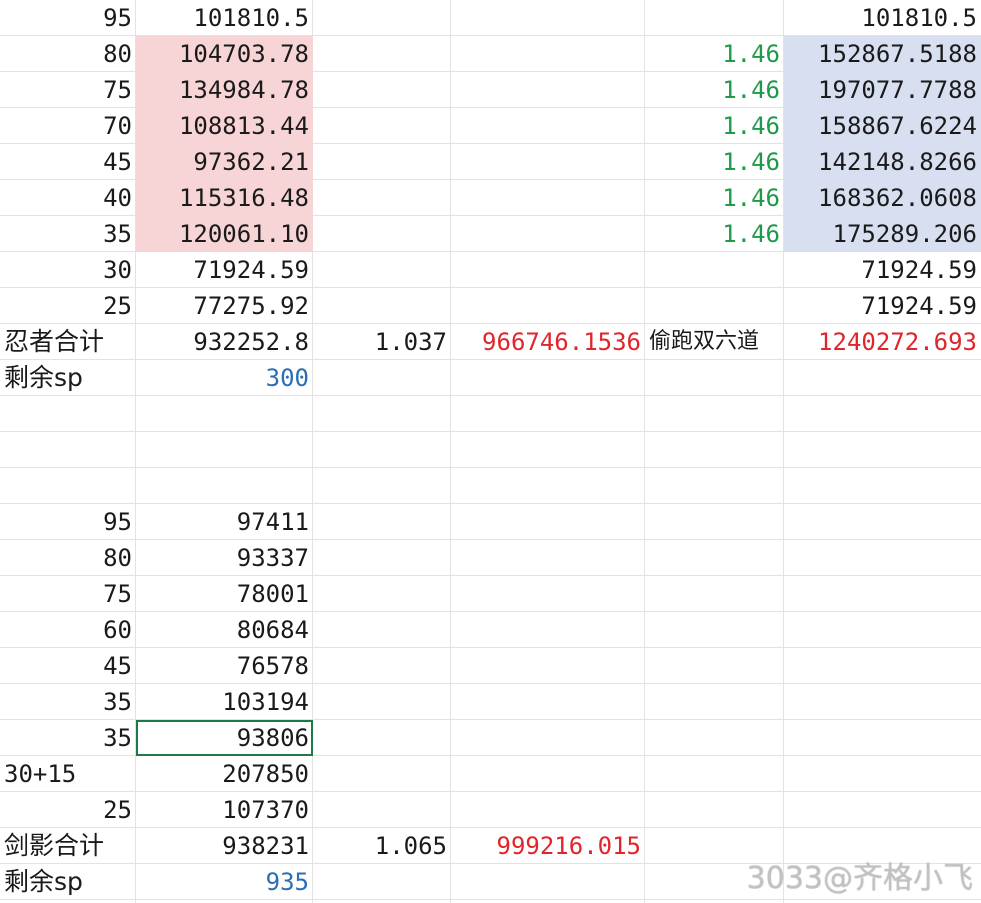 The image size is (981, 903). What do you see at coordinates (882, 162) in the screenshot?
I see `adjusted-value-cell: 142148.8266` at bounding box center [882, 162].